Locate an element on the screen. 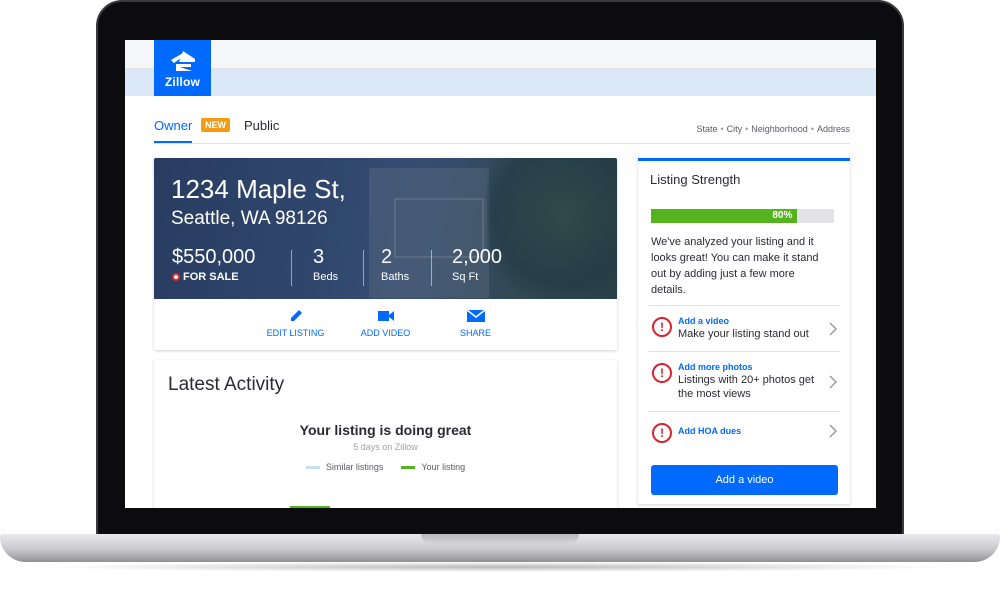 The height and width of the screenshot is (591, 1000). strength-progress-bar: 80% is located at coordinates (742, 216).